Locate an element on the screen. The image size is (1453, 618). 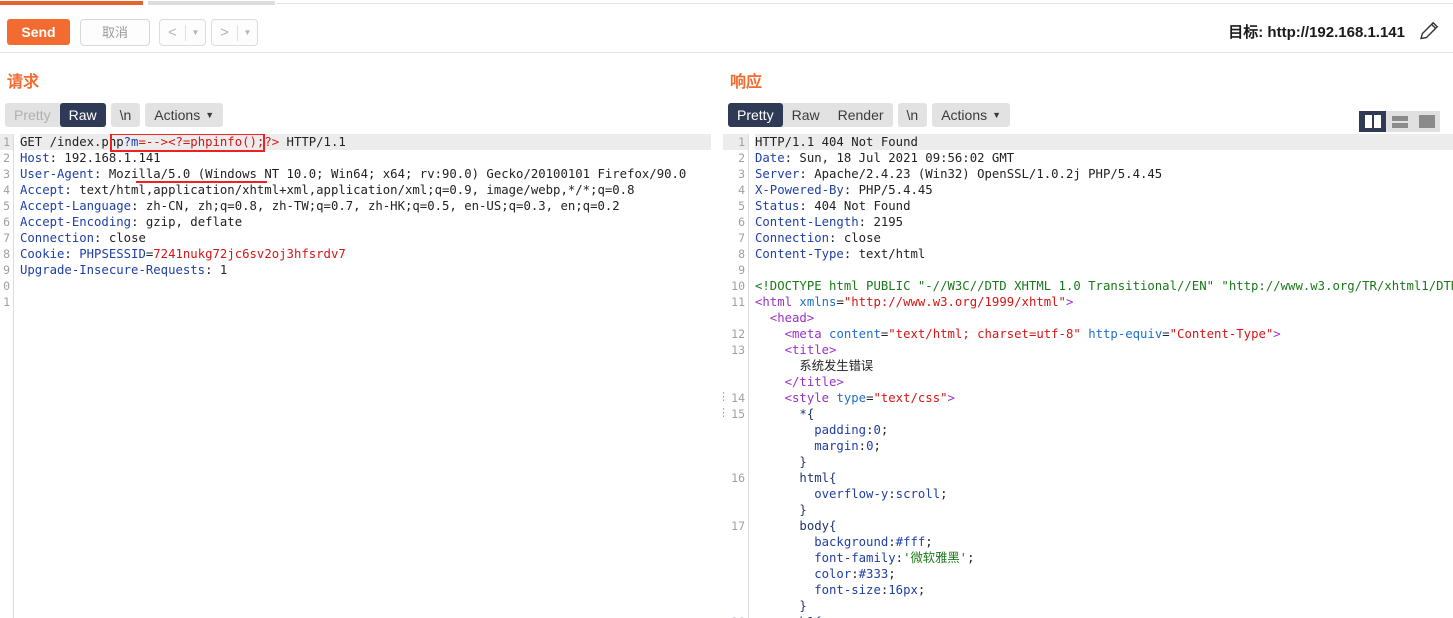
line-number: 7 is located at coordinates (6, 238).